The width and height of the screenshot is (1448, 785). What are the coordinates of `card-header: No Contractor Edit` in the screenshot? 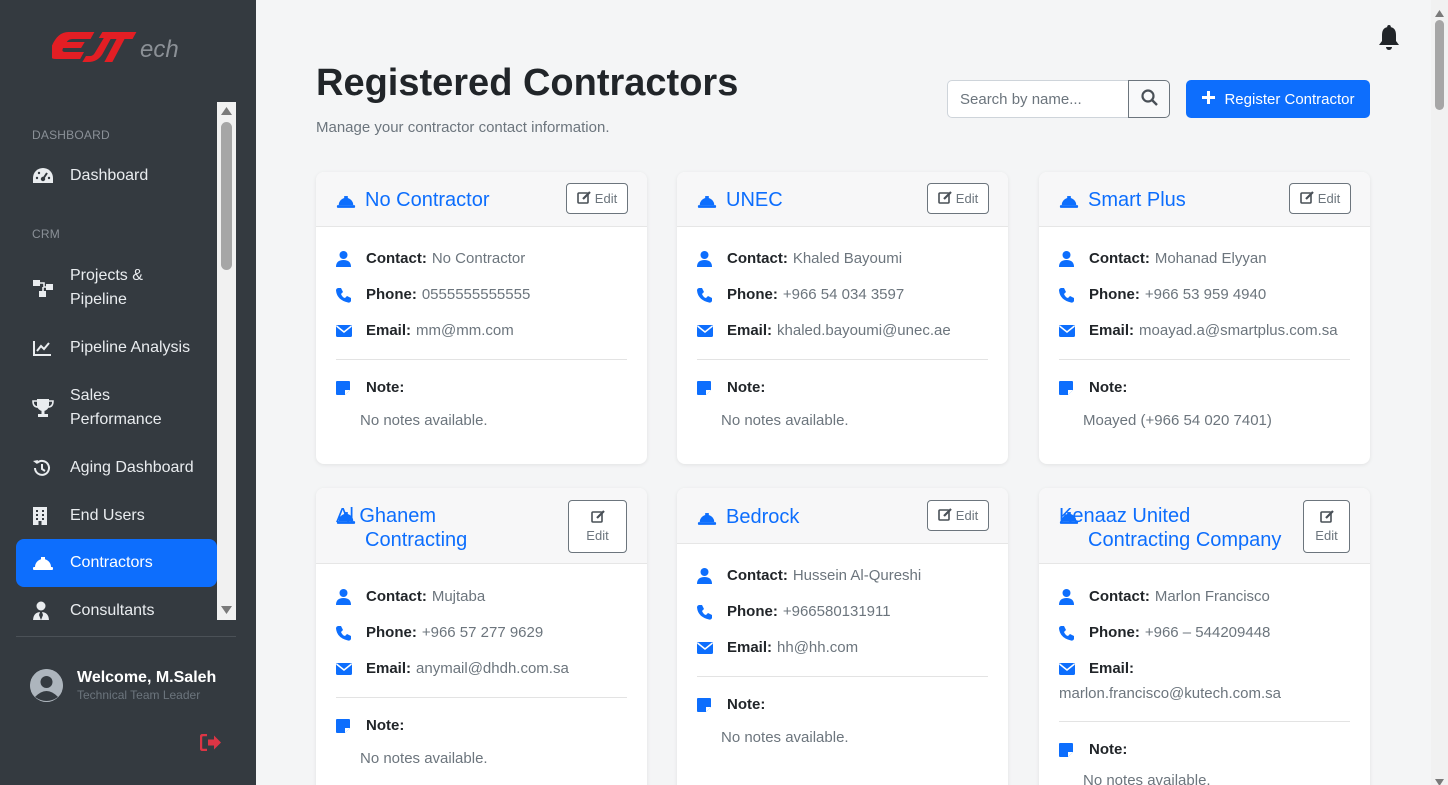 It's located at (481, 199).